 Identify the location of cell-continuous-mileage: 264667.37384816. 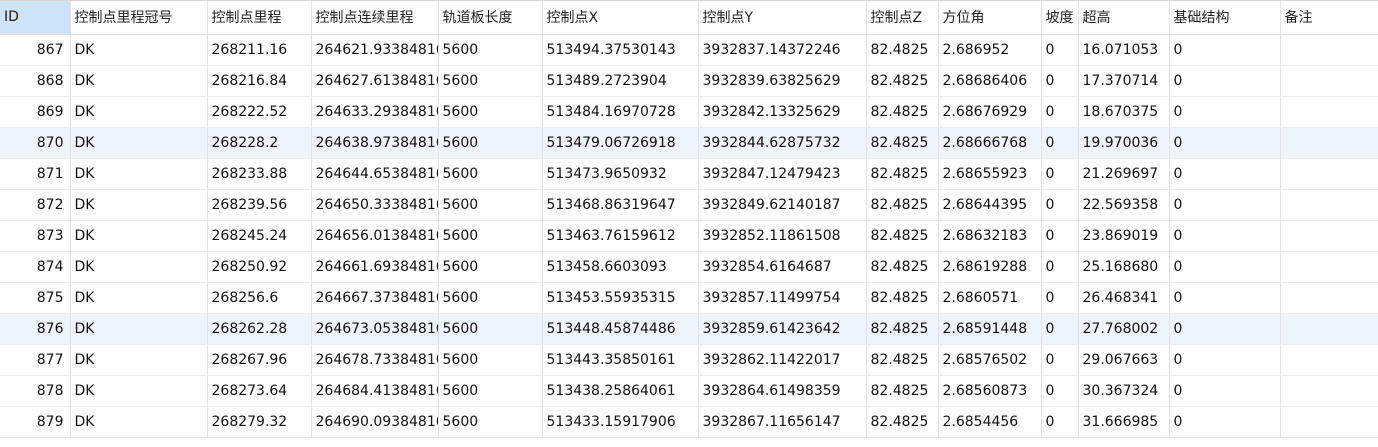
(375, 298).